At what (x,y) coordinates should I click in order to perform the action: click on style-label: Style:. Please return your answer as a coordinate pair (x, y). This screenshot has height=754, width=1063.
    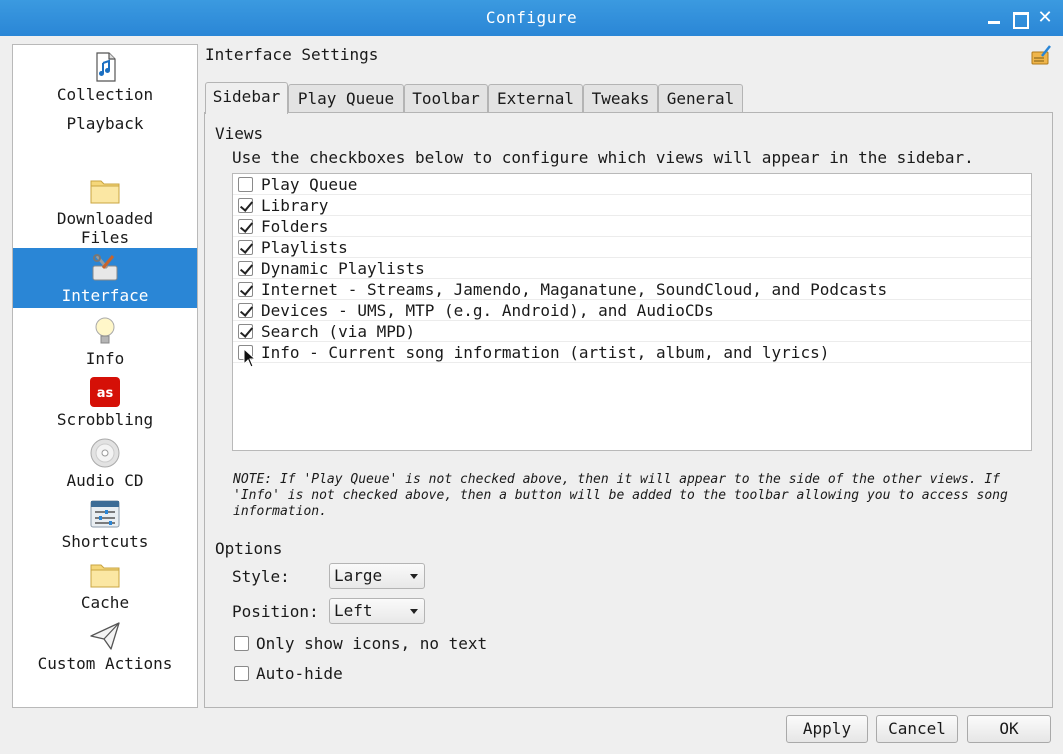
    Looking at the image, I should click on (261, 576).